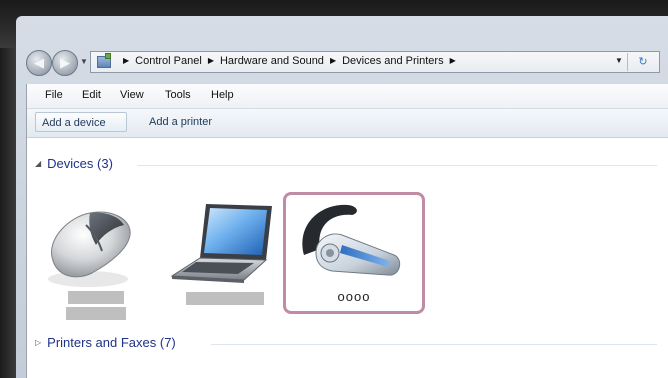 This screenshot has width=668, height=378. I want to click on menu-view: View, so click(132, 95).